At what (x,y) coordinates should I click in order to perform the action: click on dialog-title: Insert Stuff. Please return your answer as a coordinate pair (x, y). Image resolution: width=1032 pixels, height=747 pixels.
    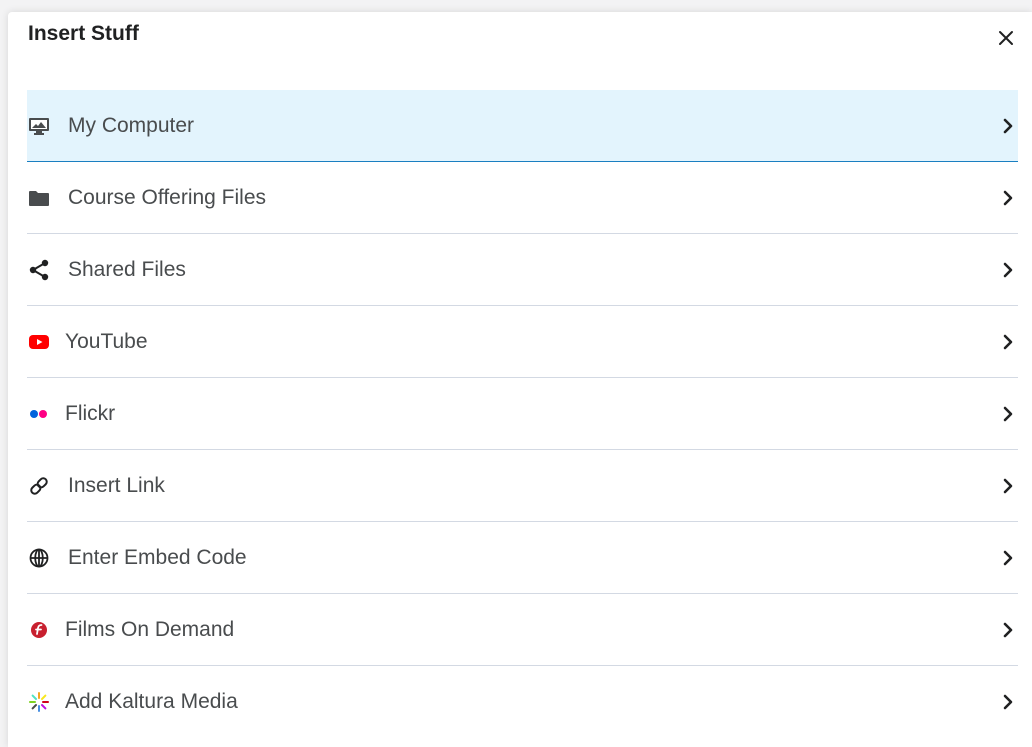
    Looking at the image, I should click on (83, 33).